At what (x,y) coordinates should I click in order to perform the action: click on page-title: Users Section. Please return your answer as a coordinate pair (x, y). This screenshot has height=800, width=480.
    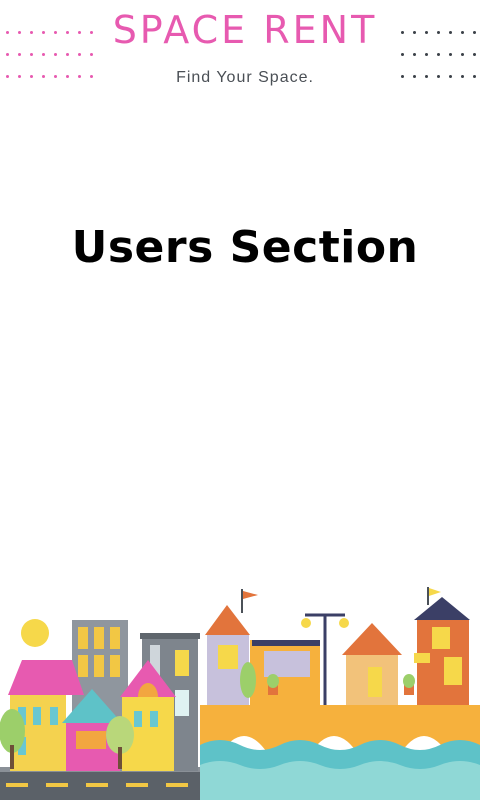
    Looking at the image, I should click on (245, 247).